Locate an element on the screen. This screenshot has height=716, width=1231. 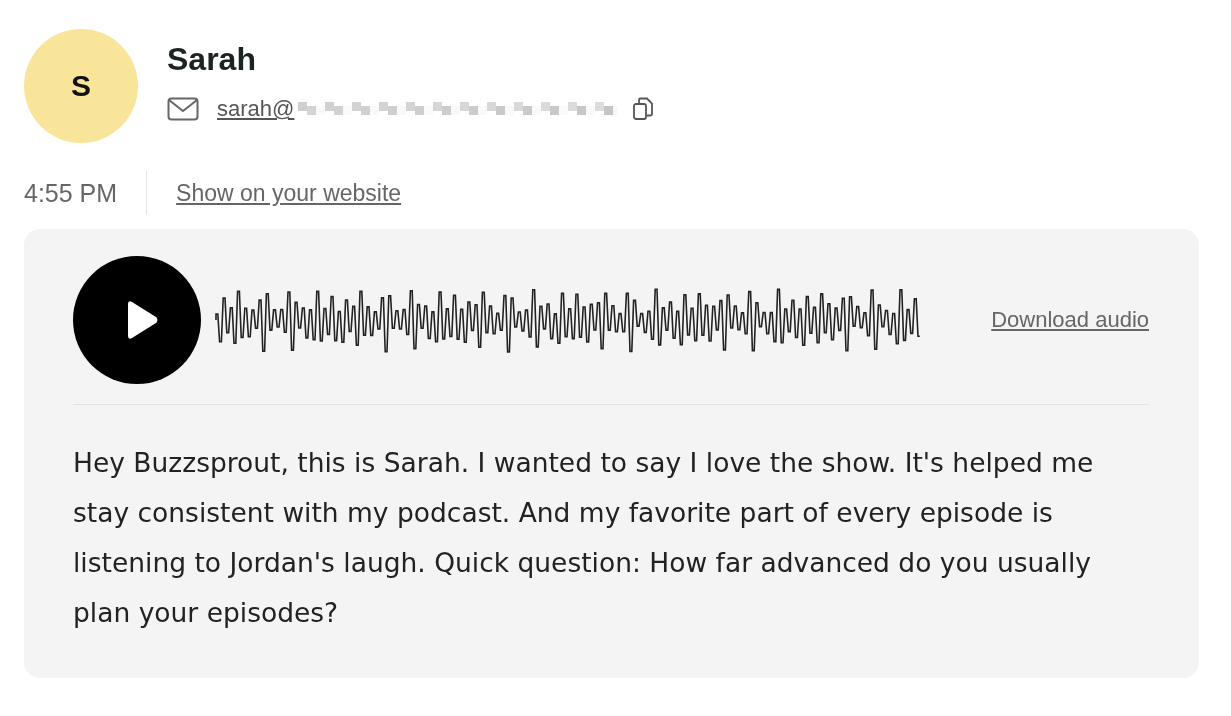
mail-icon is located at coordinates (183, 109).